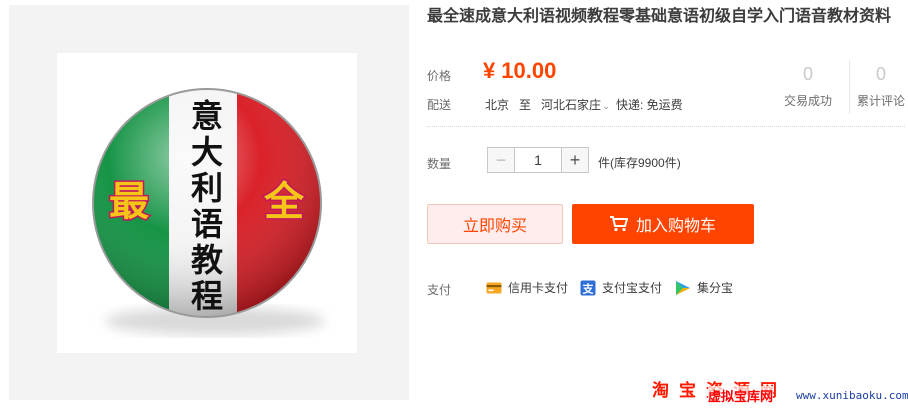  Describe the element at coordinates (129, 202) in the screenshot. I see `badge-left-char: 最` at that location.